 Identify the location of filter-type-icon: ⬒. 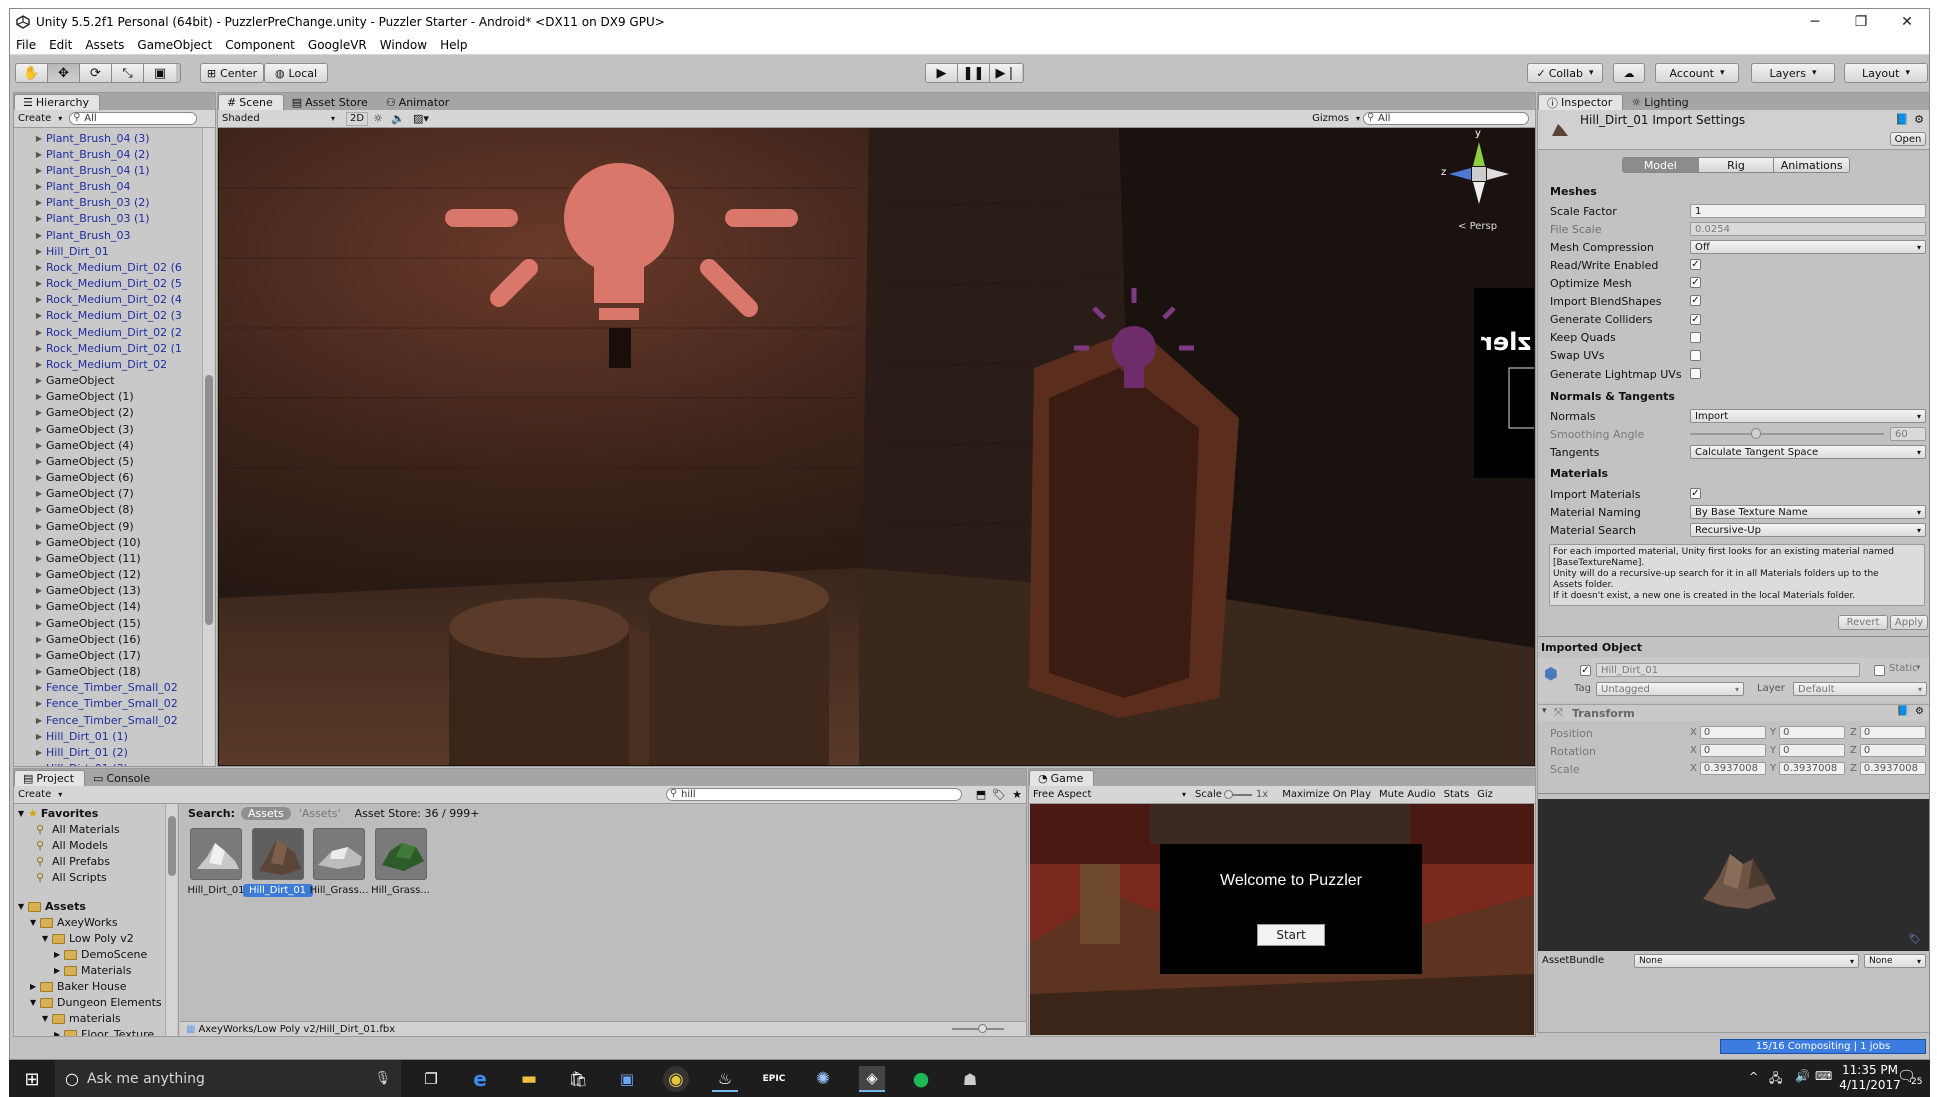
(981, 794).